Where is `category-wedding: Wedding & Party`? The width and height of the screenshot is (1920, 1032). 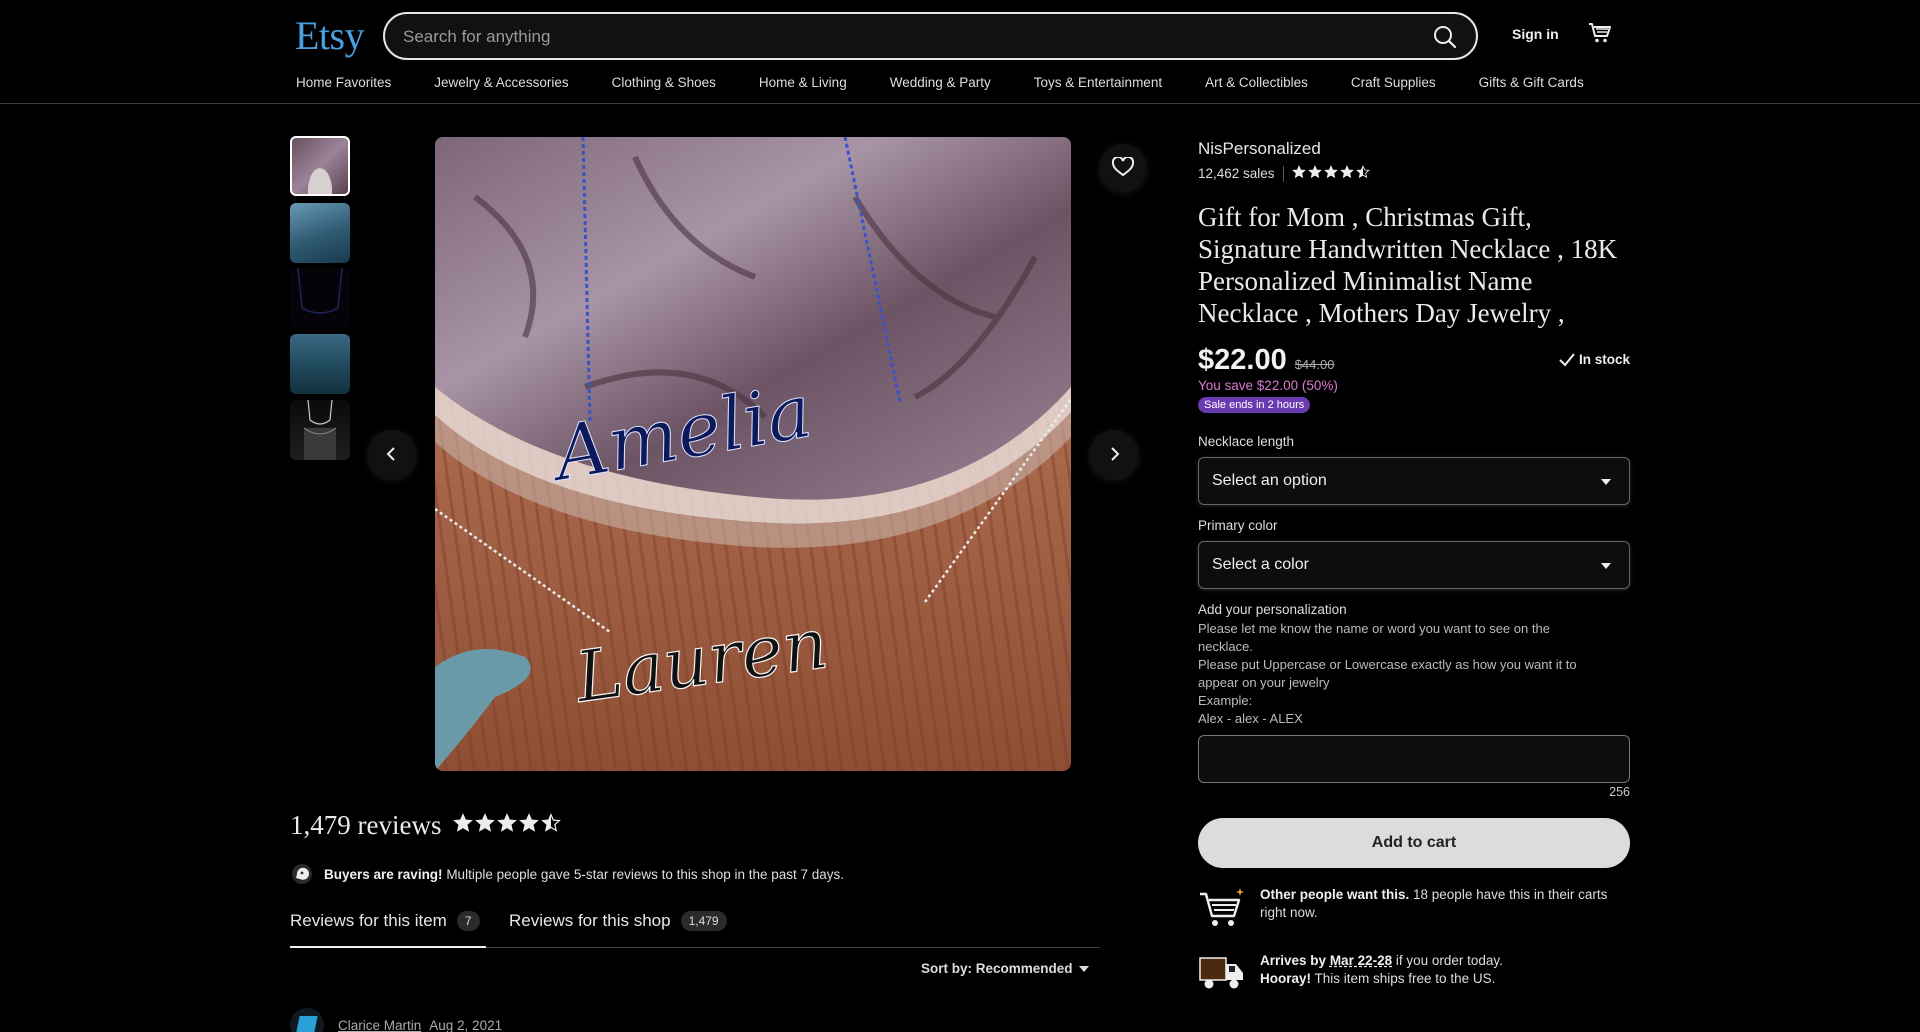
category-wedding: Wedding & Party is located at coordinates (940, 82).